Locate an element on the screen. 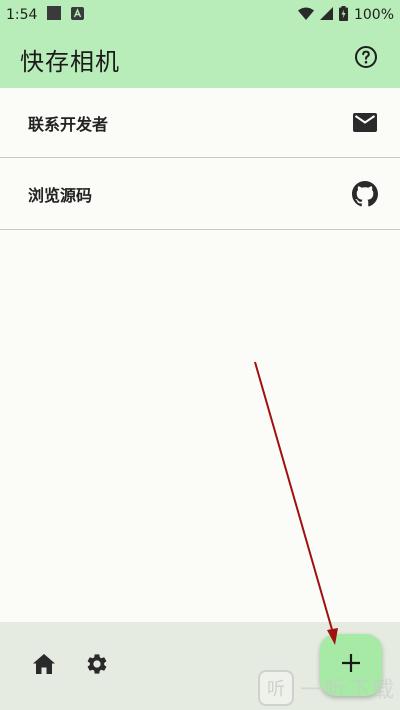  home-button is located at coordinates (44, 666).